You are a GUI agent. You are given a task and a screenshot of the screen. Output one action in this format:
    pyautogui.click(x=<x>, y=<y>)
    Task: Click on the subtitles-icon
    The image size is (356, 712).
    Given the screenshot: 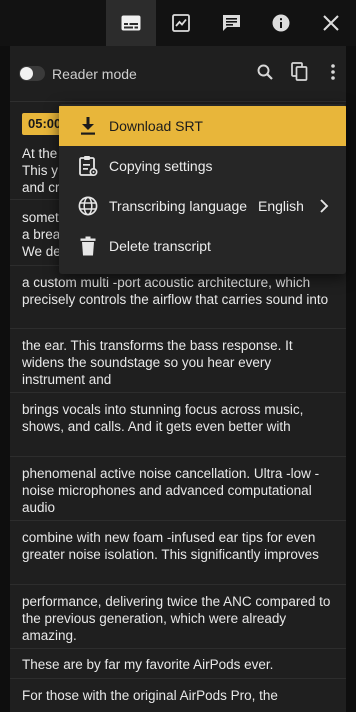 What is the action you would take?
    pyautogui.click(x=131, y=23)
    